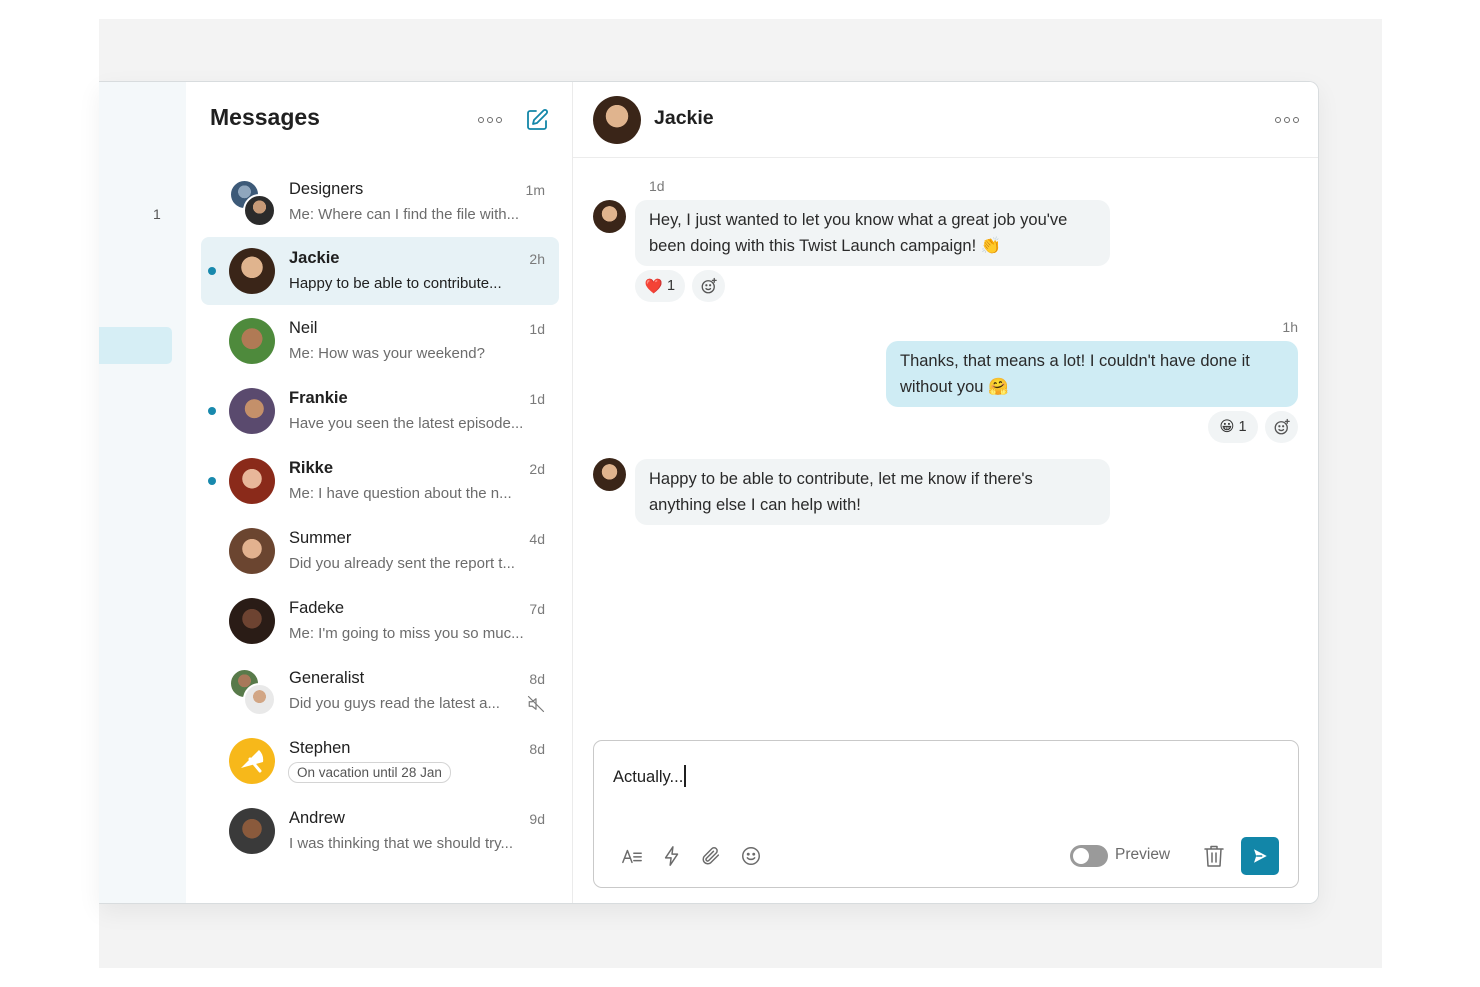 This screenshot has height=987, width=1480. What do you see at coordinates (314, 258) in the screenshot?
I see `conversation-name: Jackie` at bounding box center [314, 258].